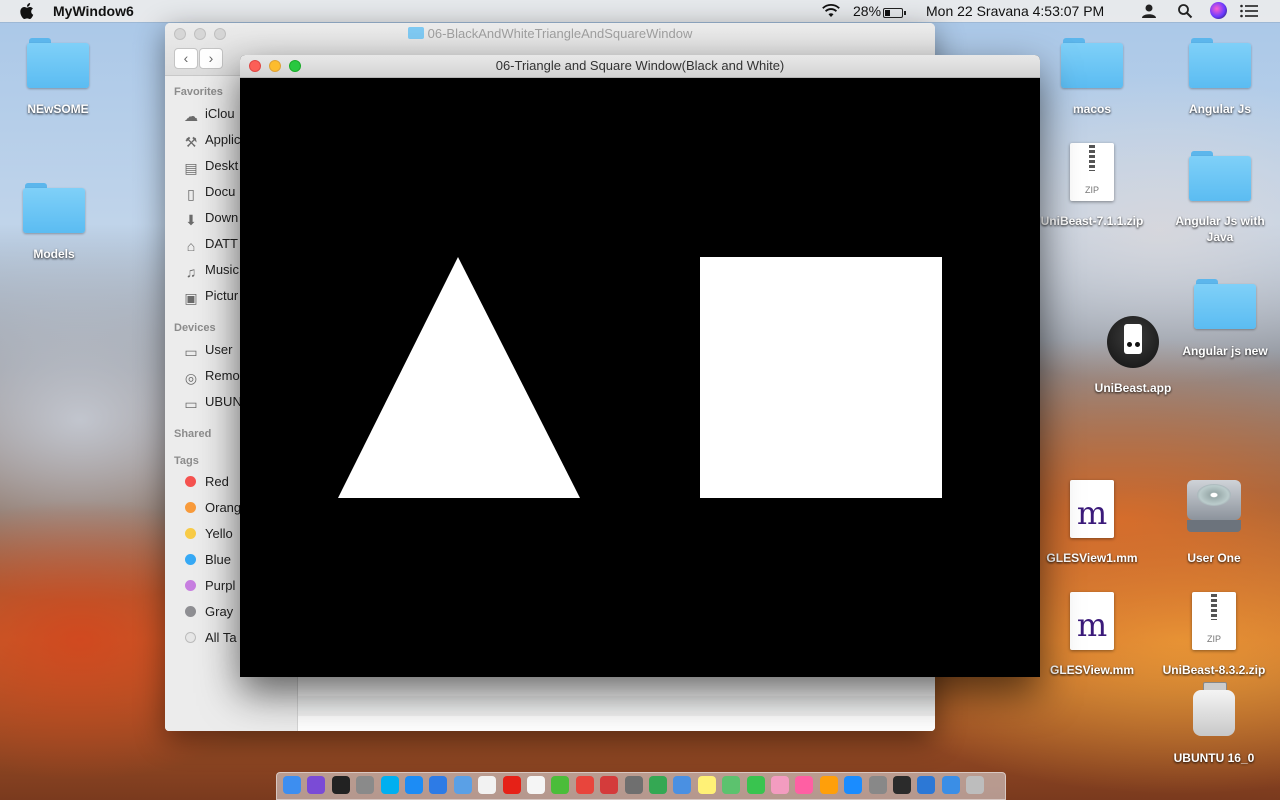 Image resolution: width=1280 pixels, height=800 pixels. What do you see at coordinates (1214, 711) in the screenshot?
I see `external-drive-icon` at bounding box center [1214, 711].